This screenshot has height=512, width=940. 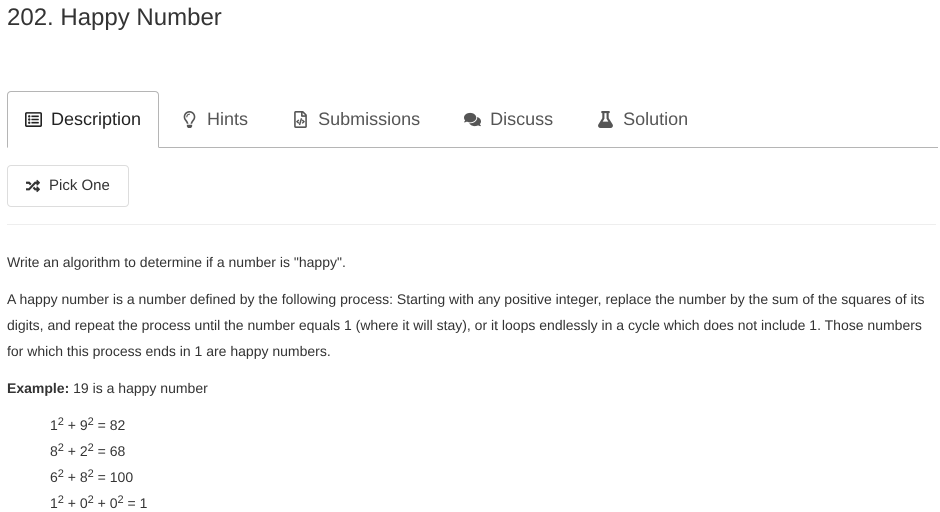 What do you see at coordinates (33, 119) in the screenshot?
I see `list-icon` at bounding box center [33, 119].